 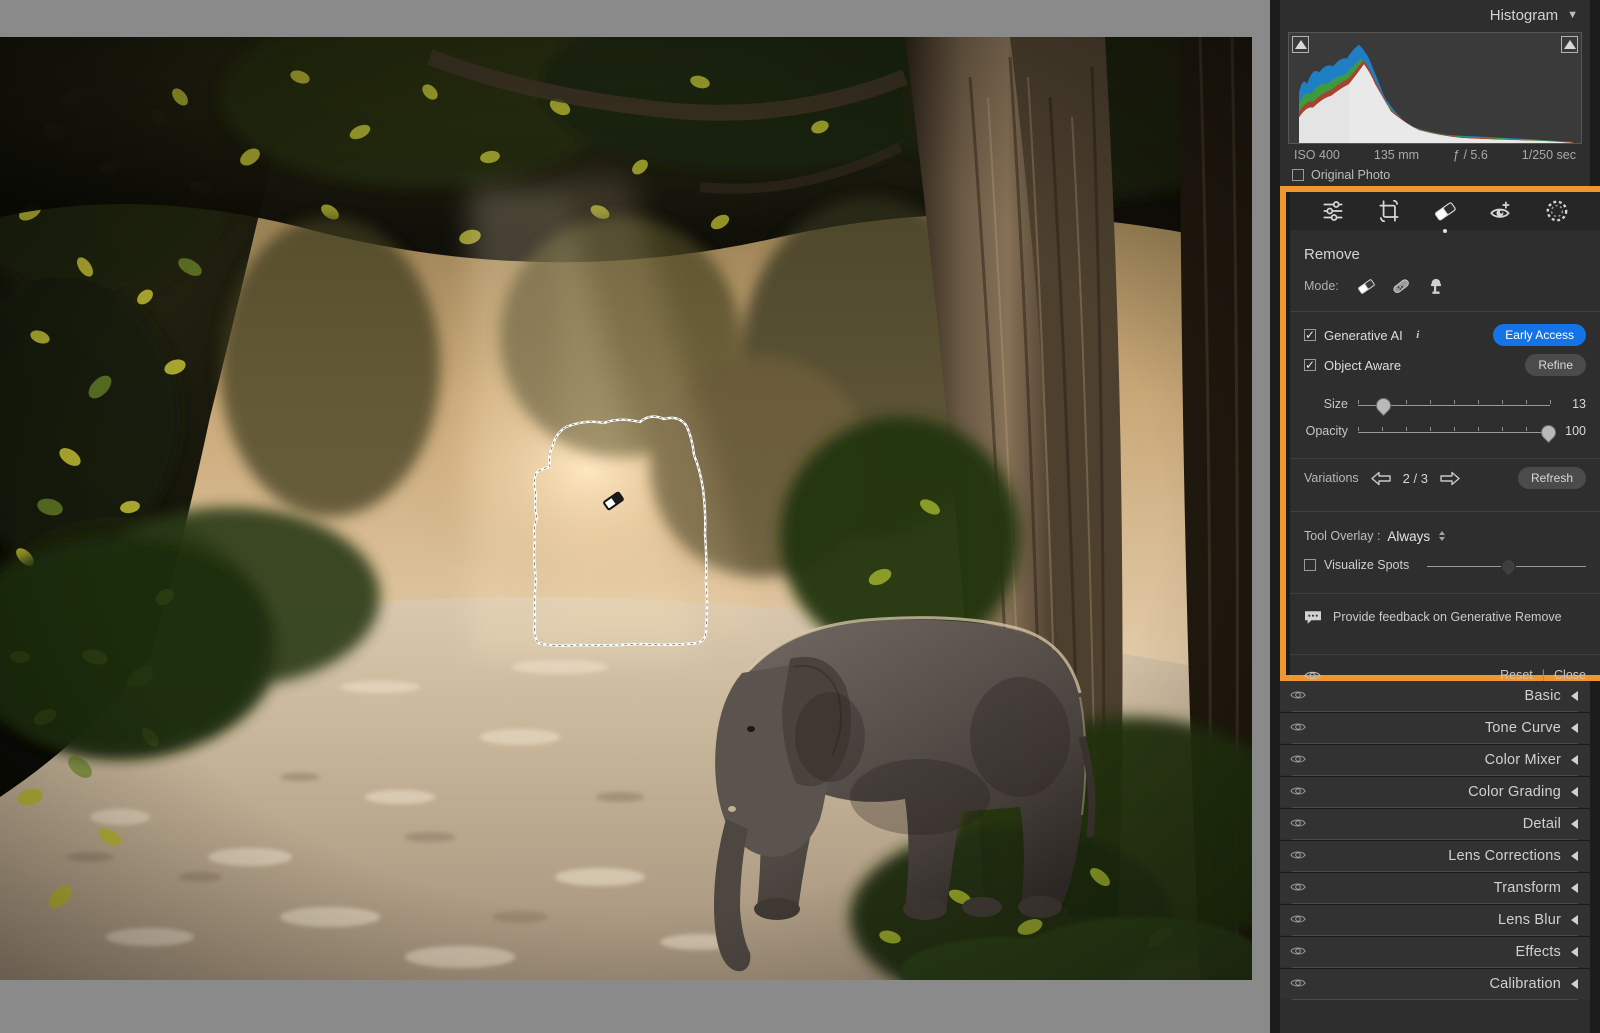 I want to click on size-slider-row: Size 13, so click(x=1445, y=403).